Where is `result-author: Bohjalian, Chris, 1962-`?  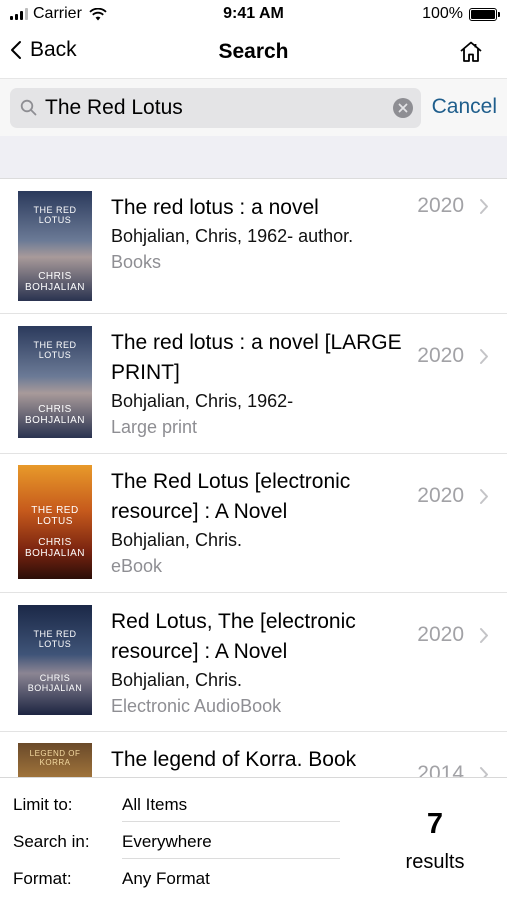 result-author: Bohjalian, Chris, 1962- is located at coordinates (202, 401).